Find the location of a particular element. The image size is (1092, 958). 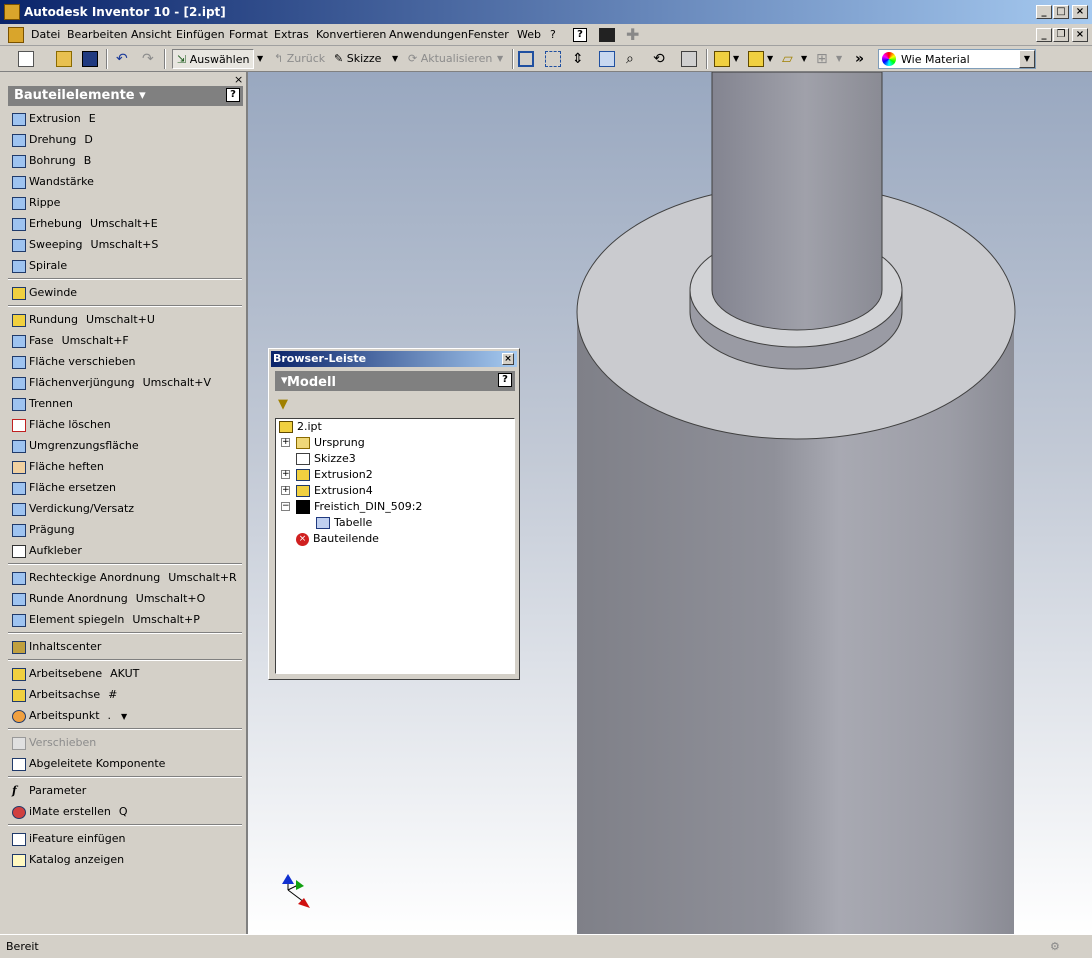

panel-item-trennen: Trennen is located at coordinates (42, 404).